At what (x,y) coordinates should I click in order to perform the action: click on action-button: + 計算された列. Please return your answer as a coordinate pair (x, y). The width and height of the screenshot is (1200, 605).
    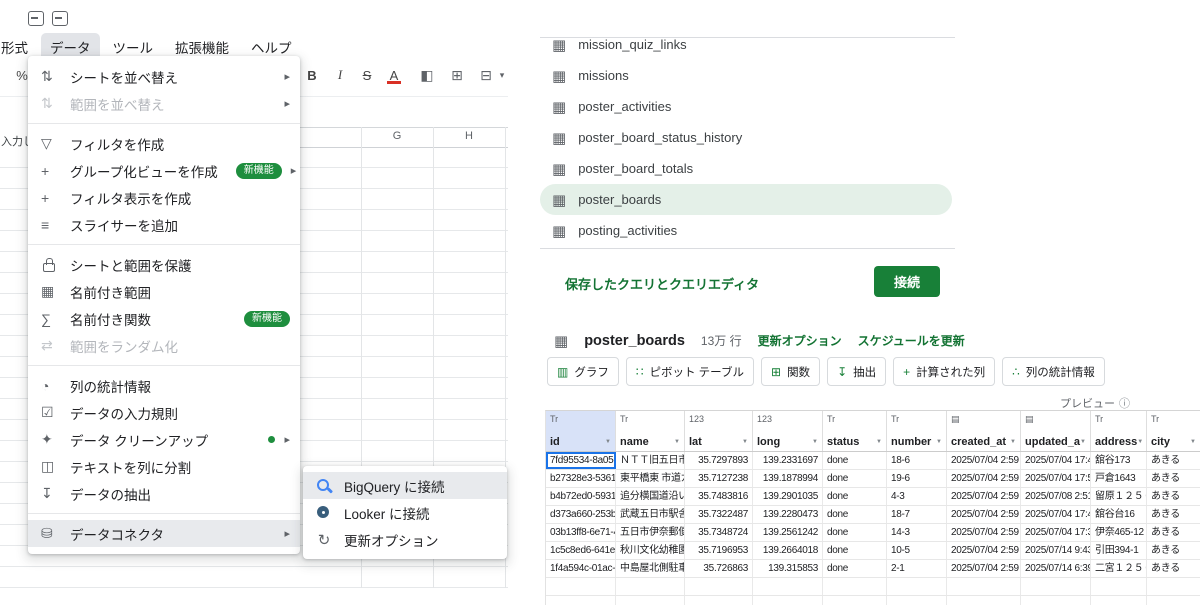
    Looking at the image, I should click on (944, 371).